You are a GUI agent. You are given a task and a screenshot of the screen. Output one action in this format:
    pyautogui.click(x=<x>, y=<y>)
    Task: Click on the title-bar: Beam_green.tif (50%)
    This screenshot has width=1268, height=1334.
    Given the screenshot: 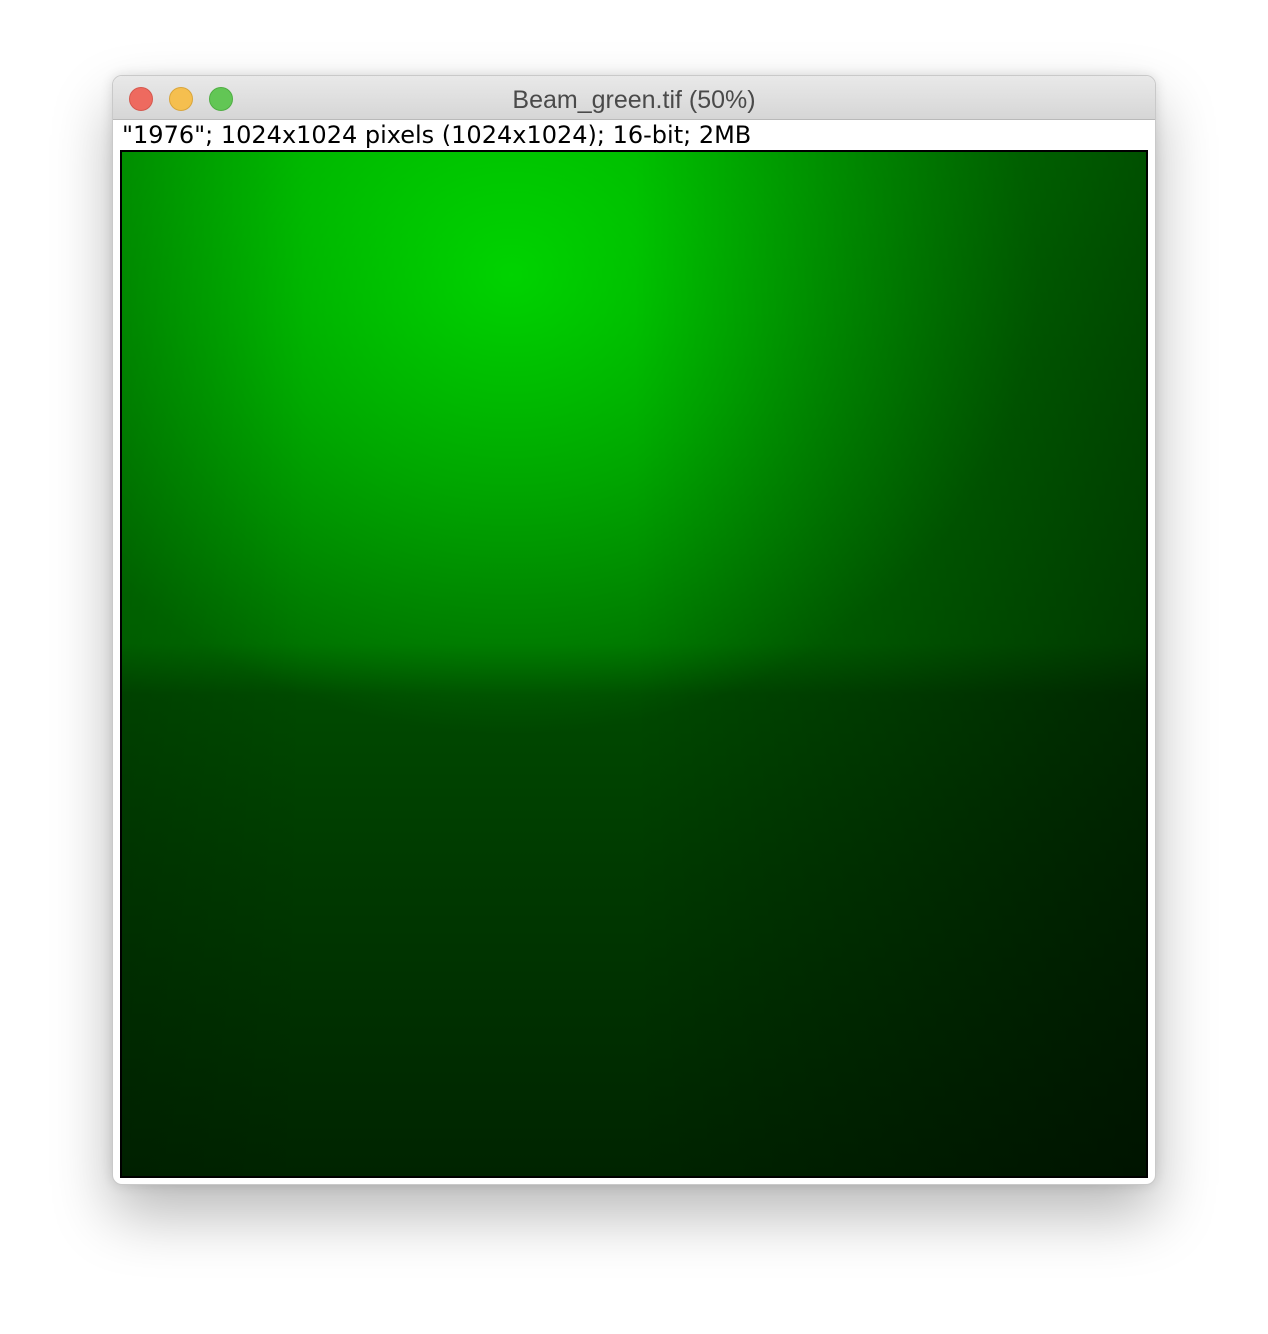 What is the action you would take?
    pyautogui.click(x=634, y=98)
    